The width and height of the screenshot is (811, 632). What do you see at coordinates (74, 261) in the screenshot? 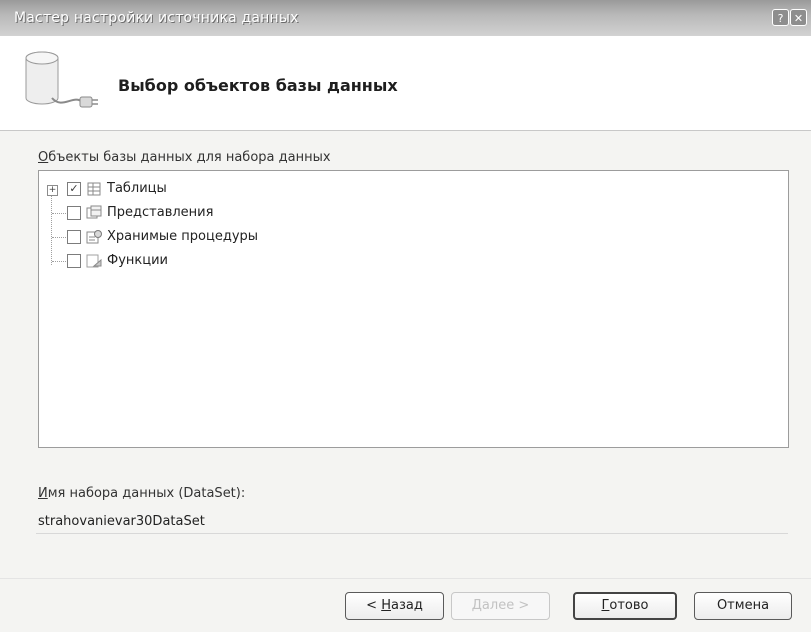
I see `functions-checkbox` at bounding box center [74, 261].